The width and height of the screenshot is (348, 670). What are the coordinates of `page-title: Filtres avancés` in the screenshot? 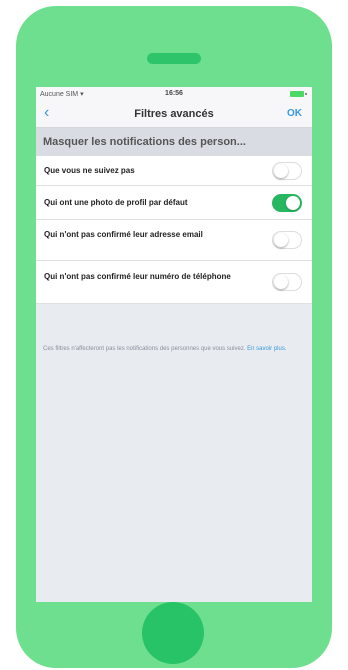 It's located at (174, 114).